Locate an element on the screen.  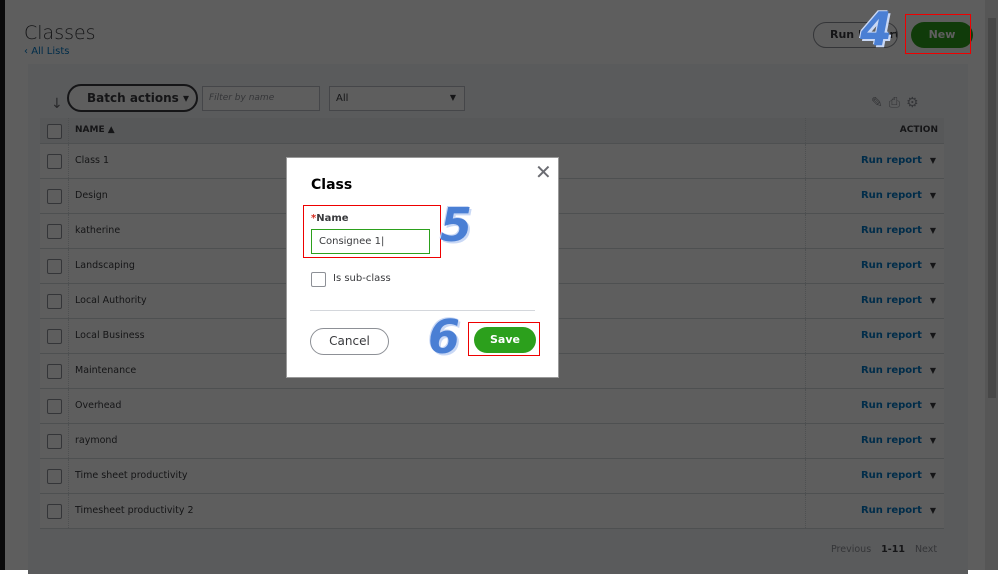
table-row: Overhead Run report ▼ is located at coordinates (492, 406).